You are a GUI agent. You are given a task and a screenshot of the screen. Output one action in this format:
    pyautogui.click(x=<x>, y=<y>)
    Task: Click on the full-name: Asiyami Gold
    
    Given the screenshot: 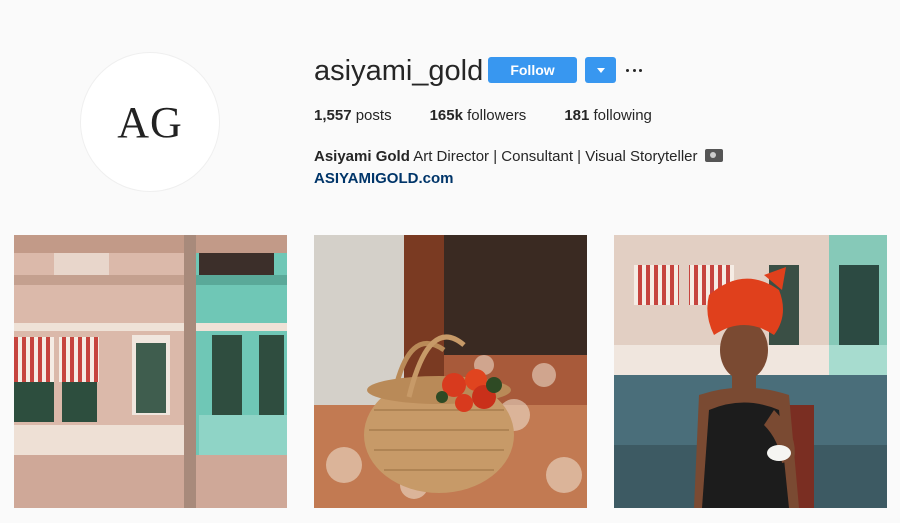 What is the action you would take?
    pyautogui.click(x=362, y=156)
    